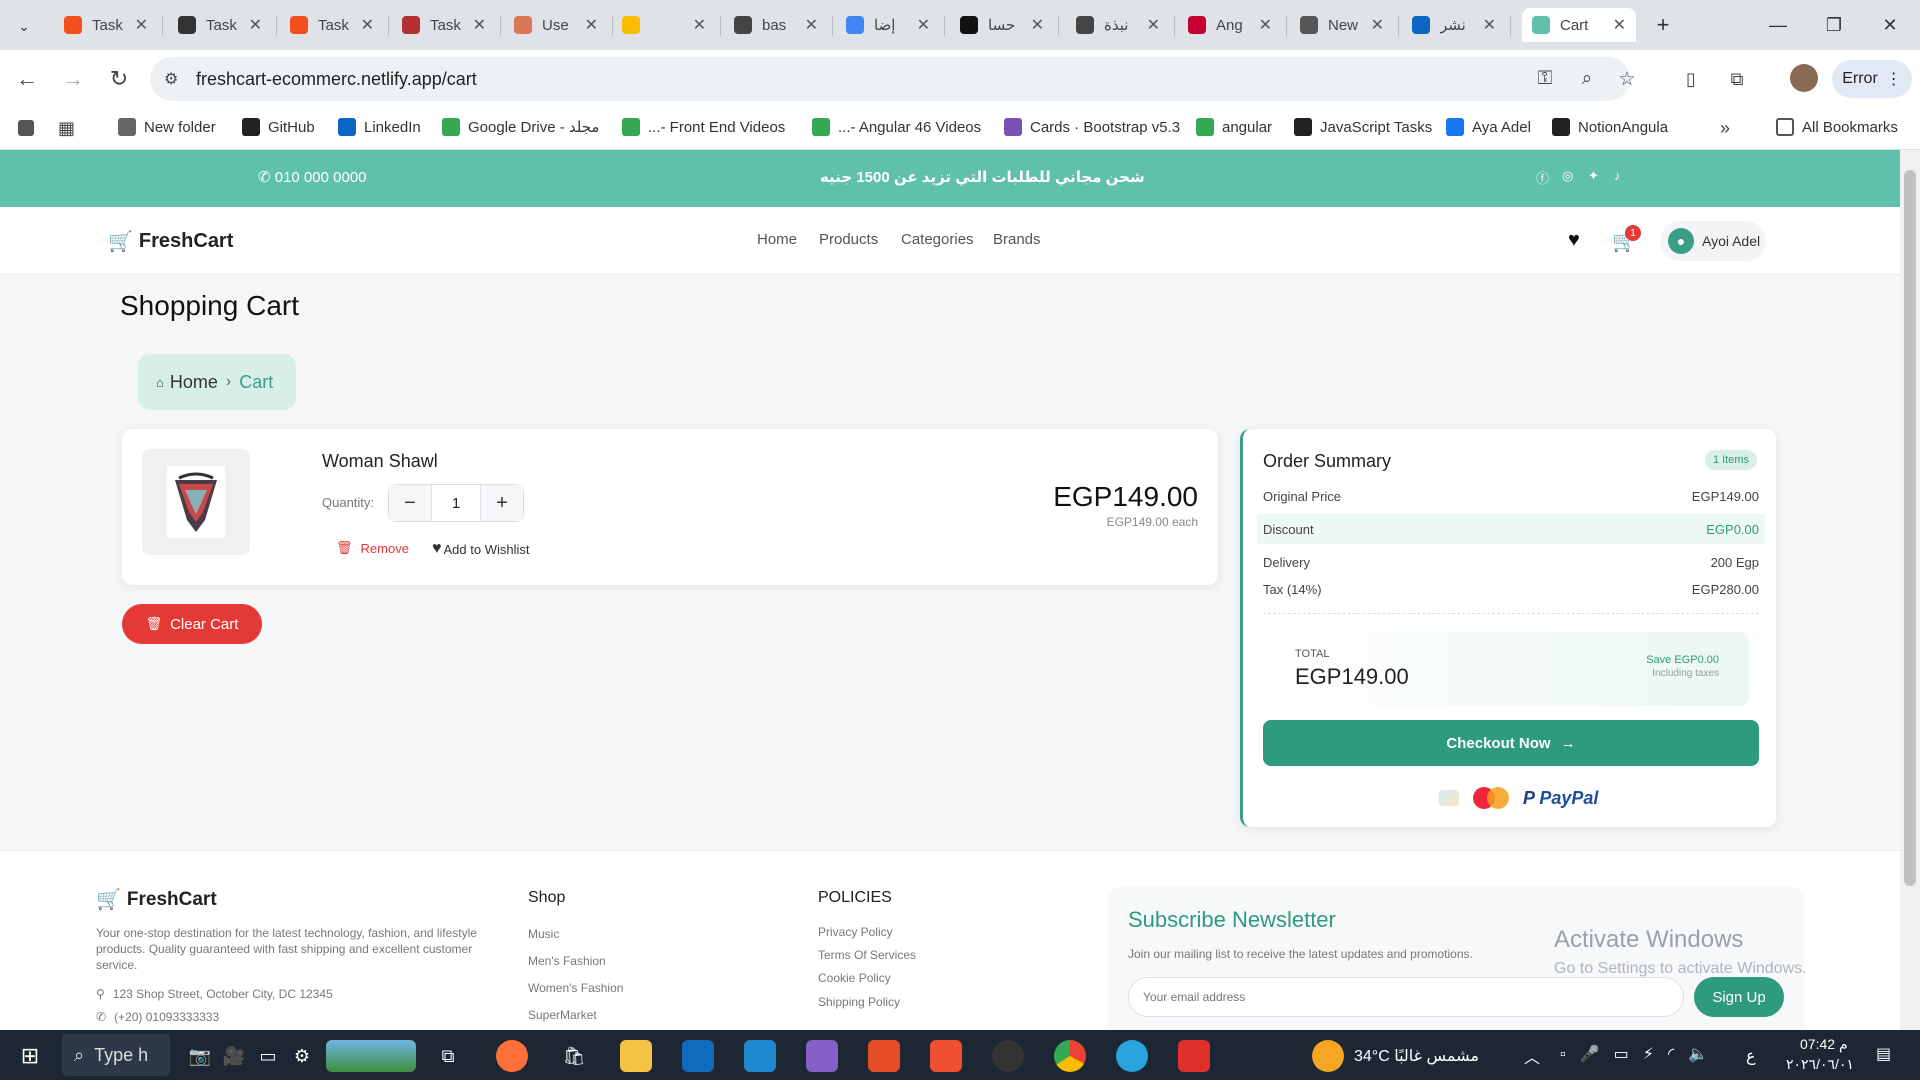  I want to click on policy-link: Terms Of Services, so click(867, 955).